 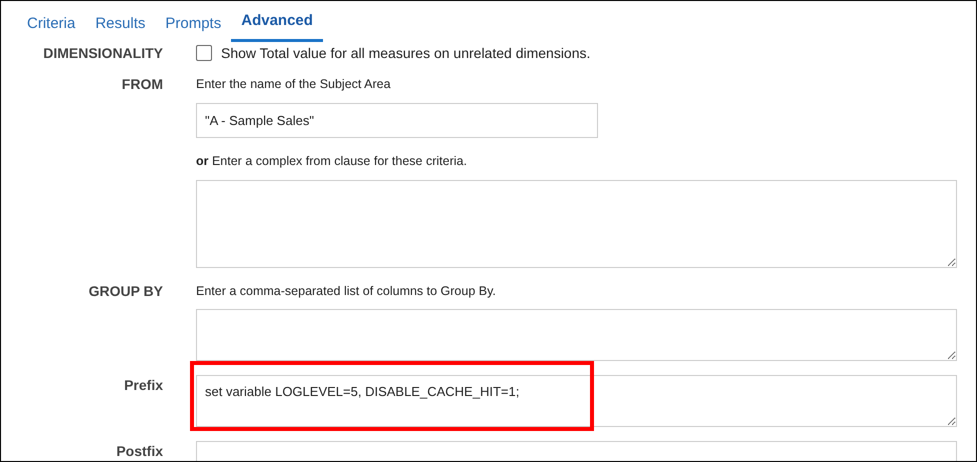 What do you see at coordinates (139, 451) in the screenshot?
I see `section-label: Postfix` at bounding box center [139, 451].